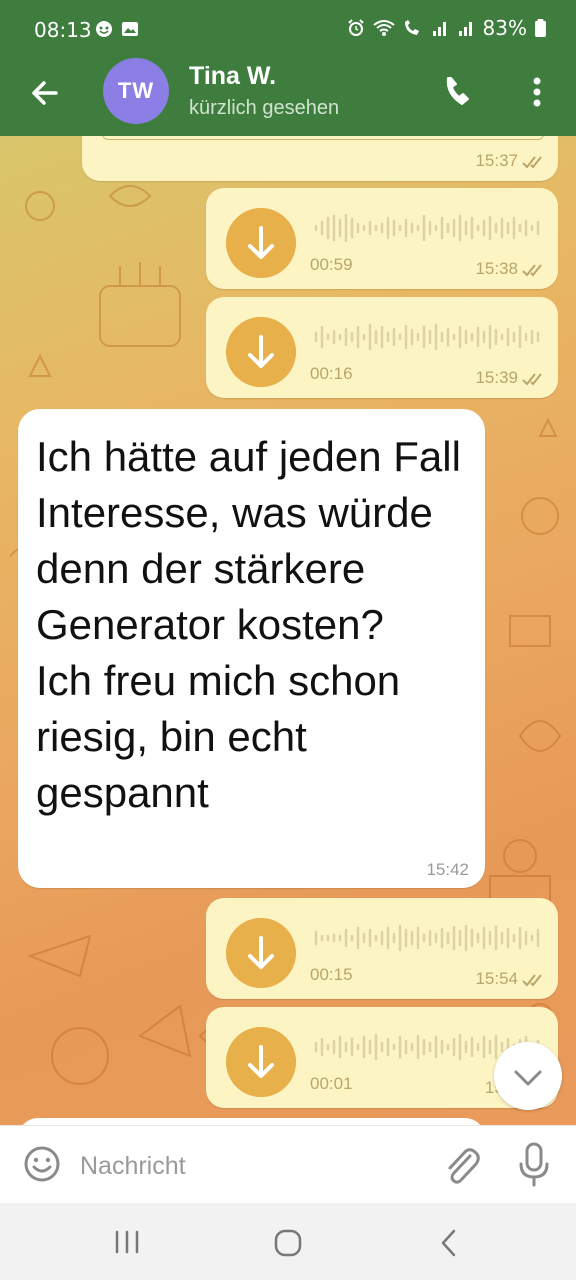  Describe the element at coordinates (288, 29) in the screenshot. I see `status-bar: 08:13 83%` at that location.